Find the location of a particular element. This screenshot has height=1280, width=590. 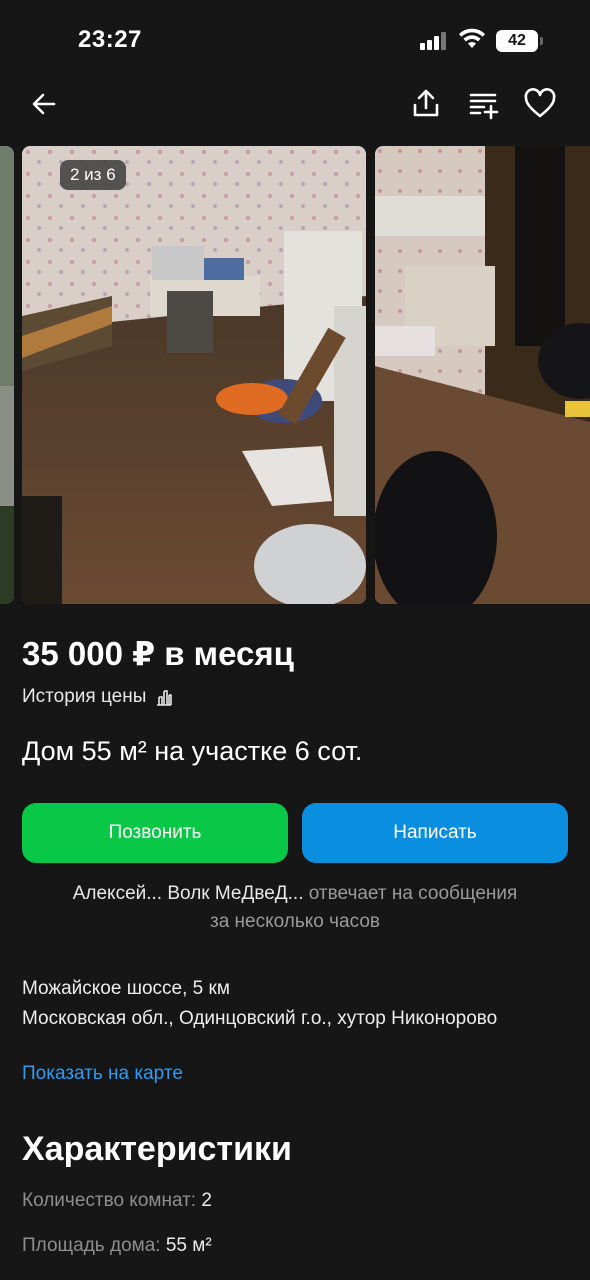

show-on-map-link: Показать на карте is located at coordinates (102, 1074).